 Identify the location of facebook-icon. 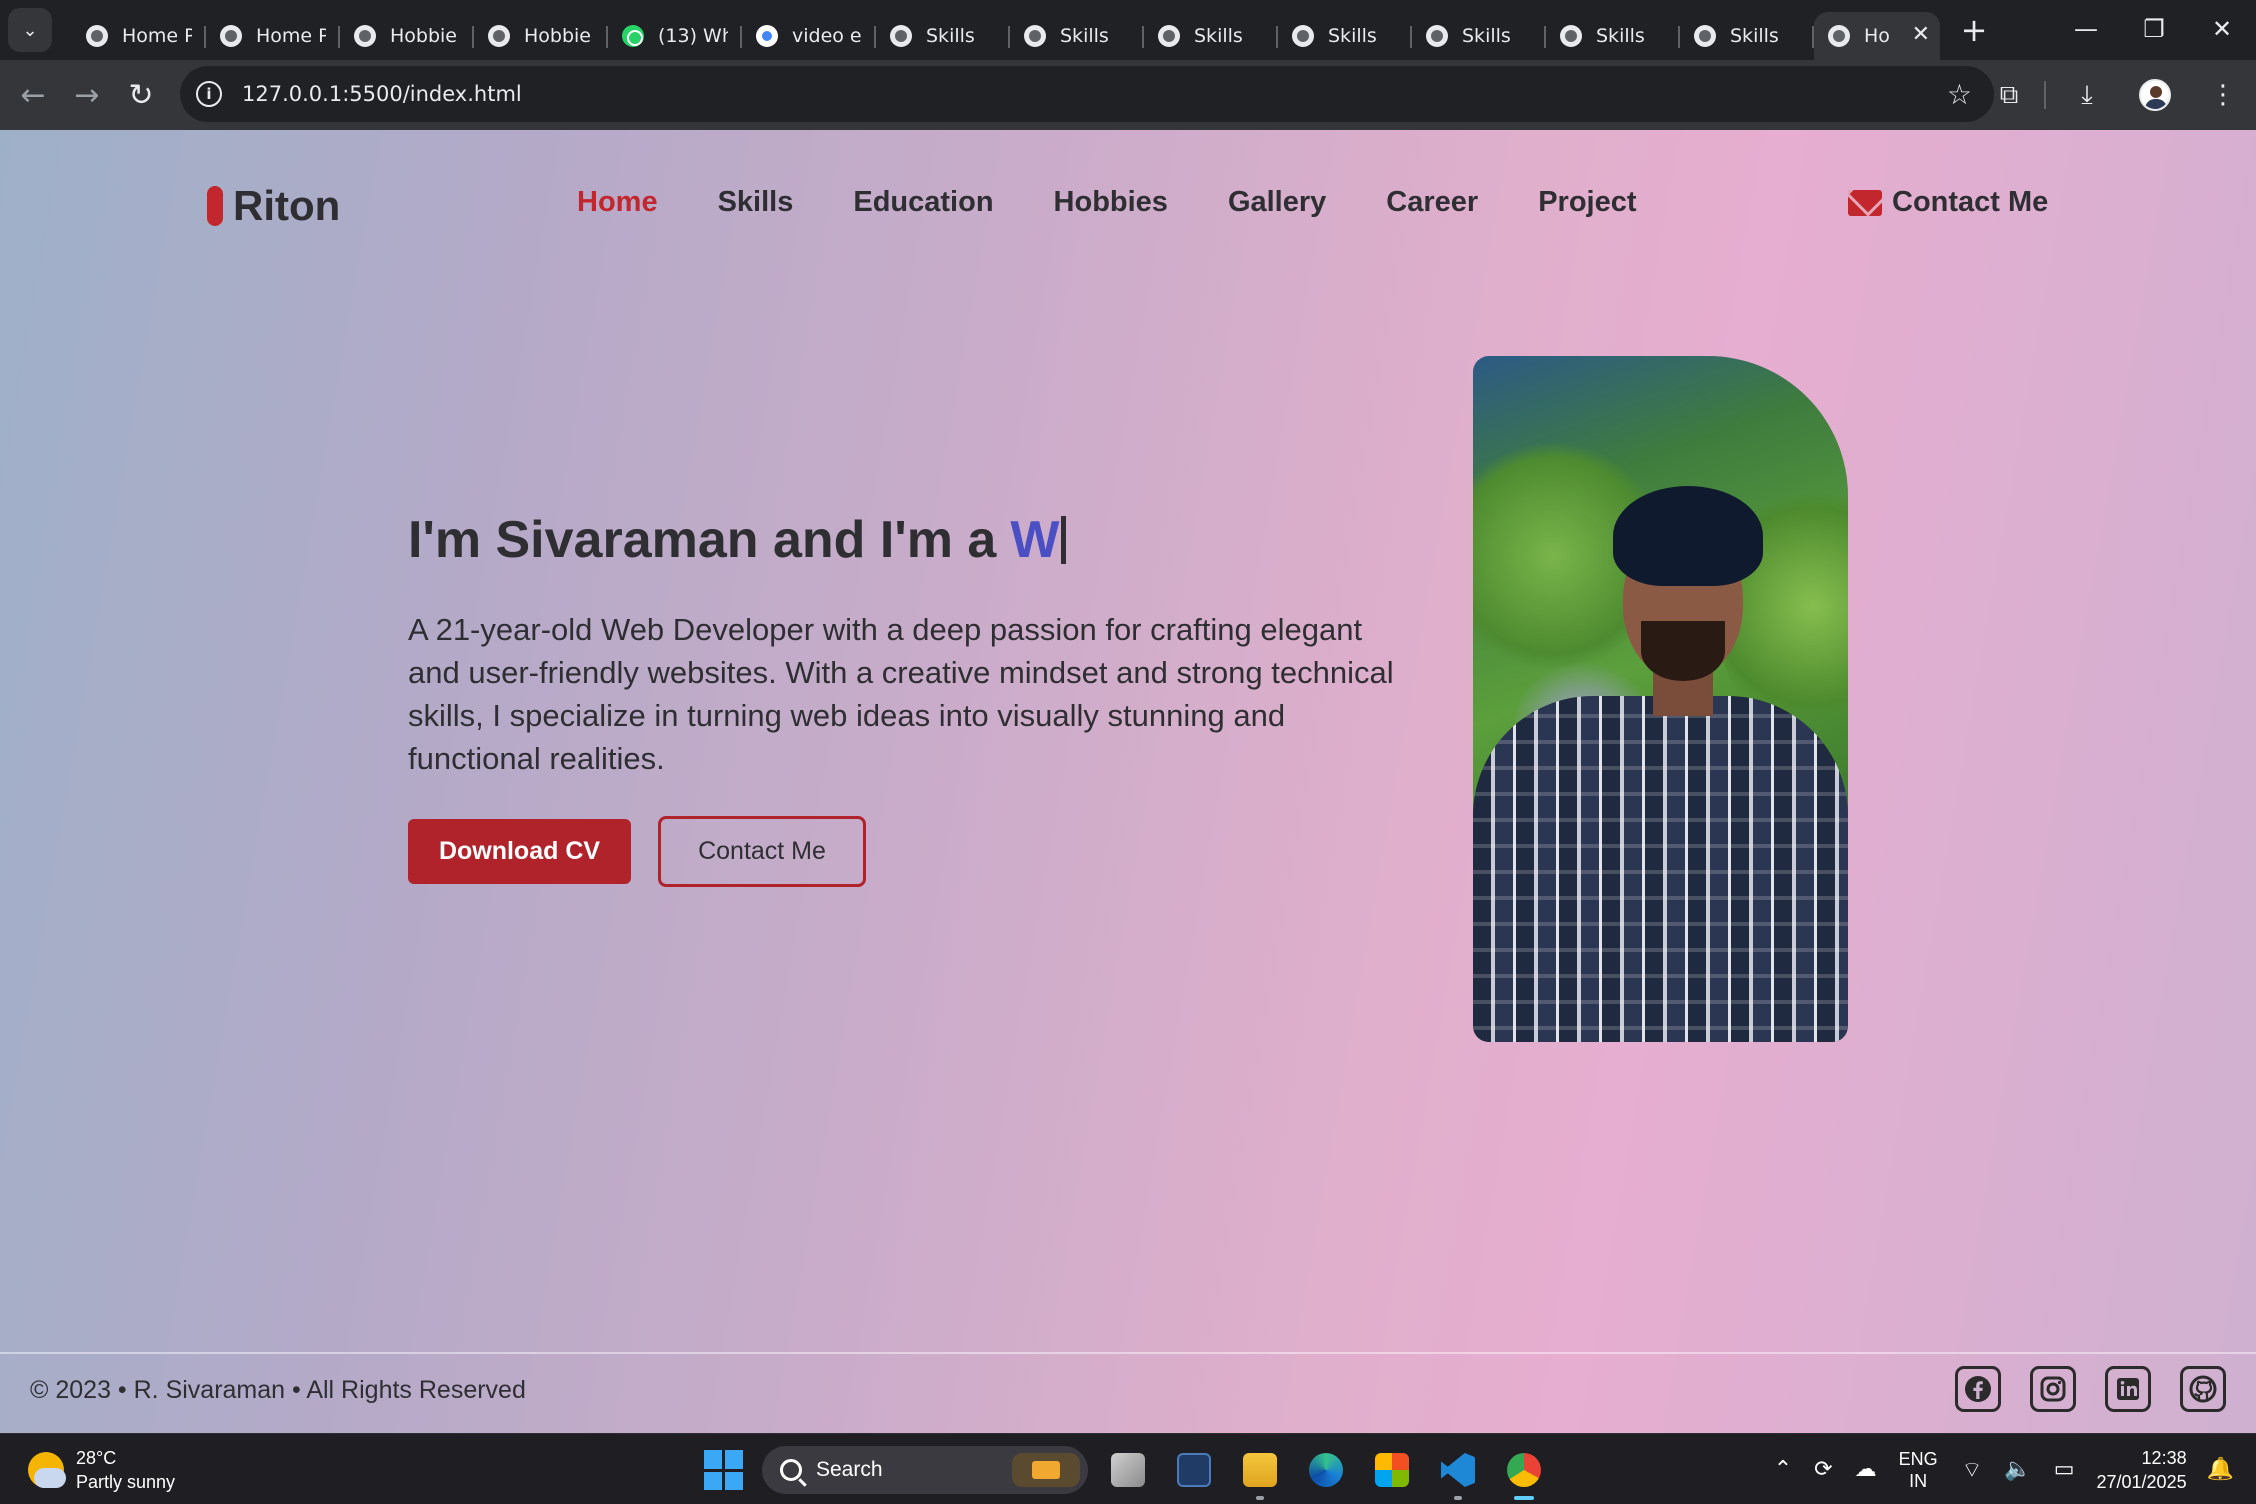
(1978, 1389).